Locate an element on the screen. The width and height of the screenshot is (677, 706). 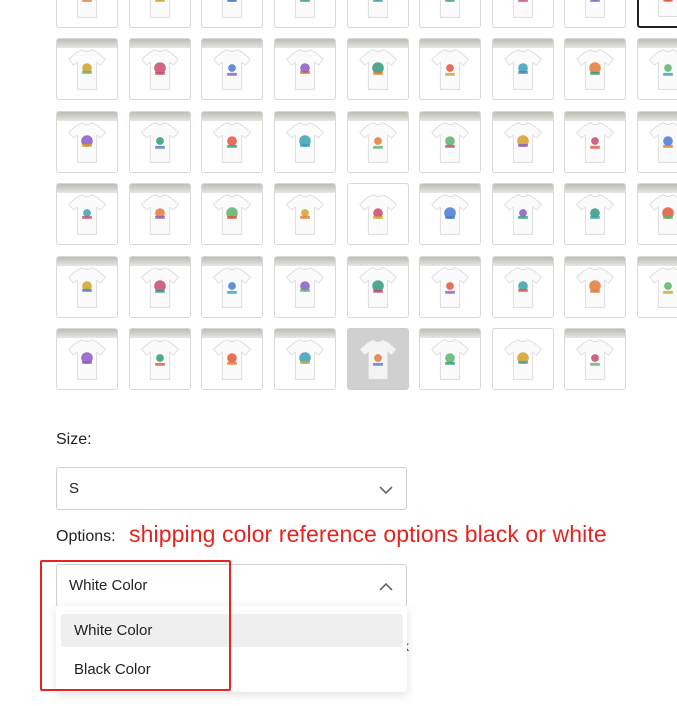
option-black-color: Black Color is located at coordinates (232, 669).